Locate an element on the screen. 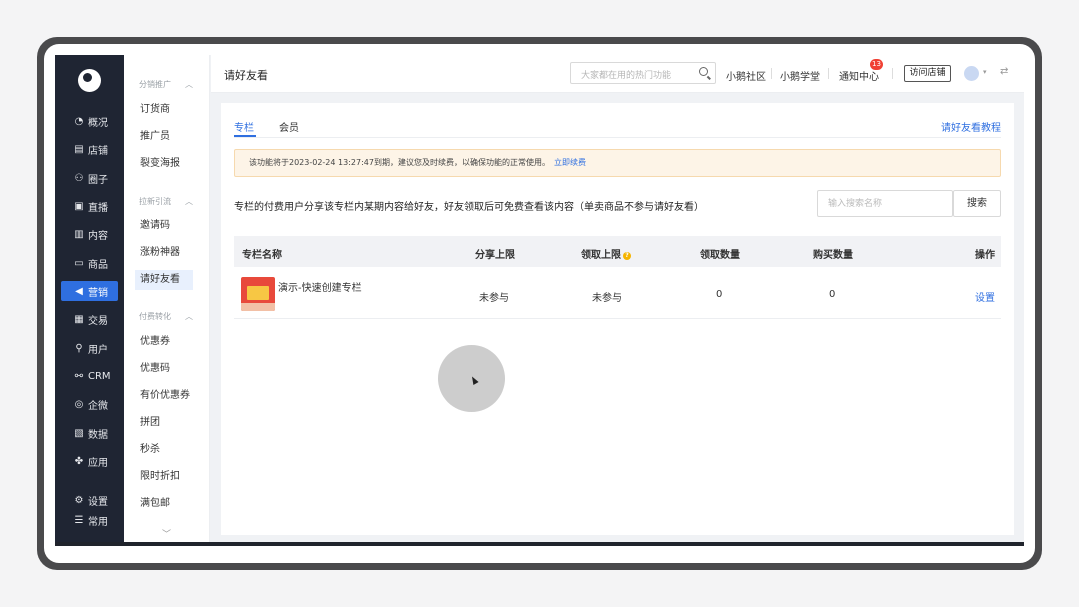  global-search is located at coordinates (643, 74).